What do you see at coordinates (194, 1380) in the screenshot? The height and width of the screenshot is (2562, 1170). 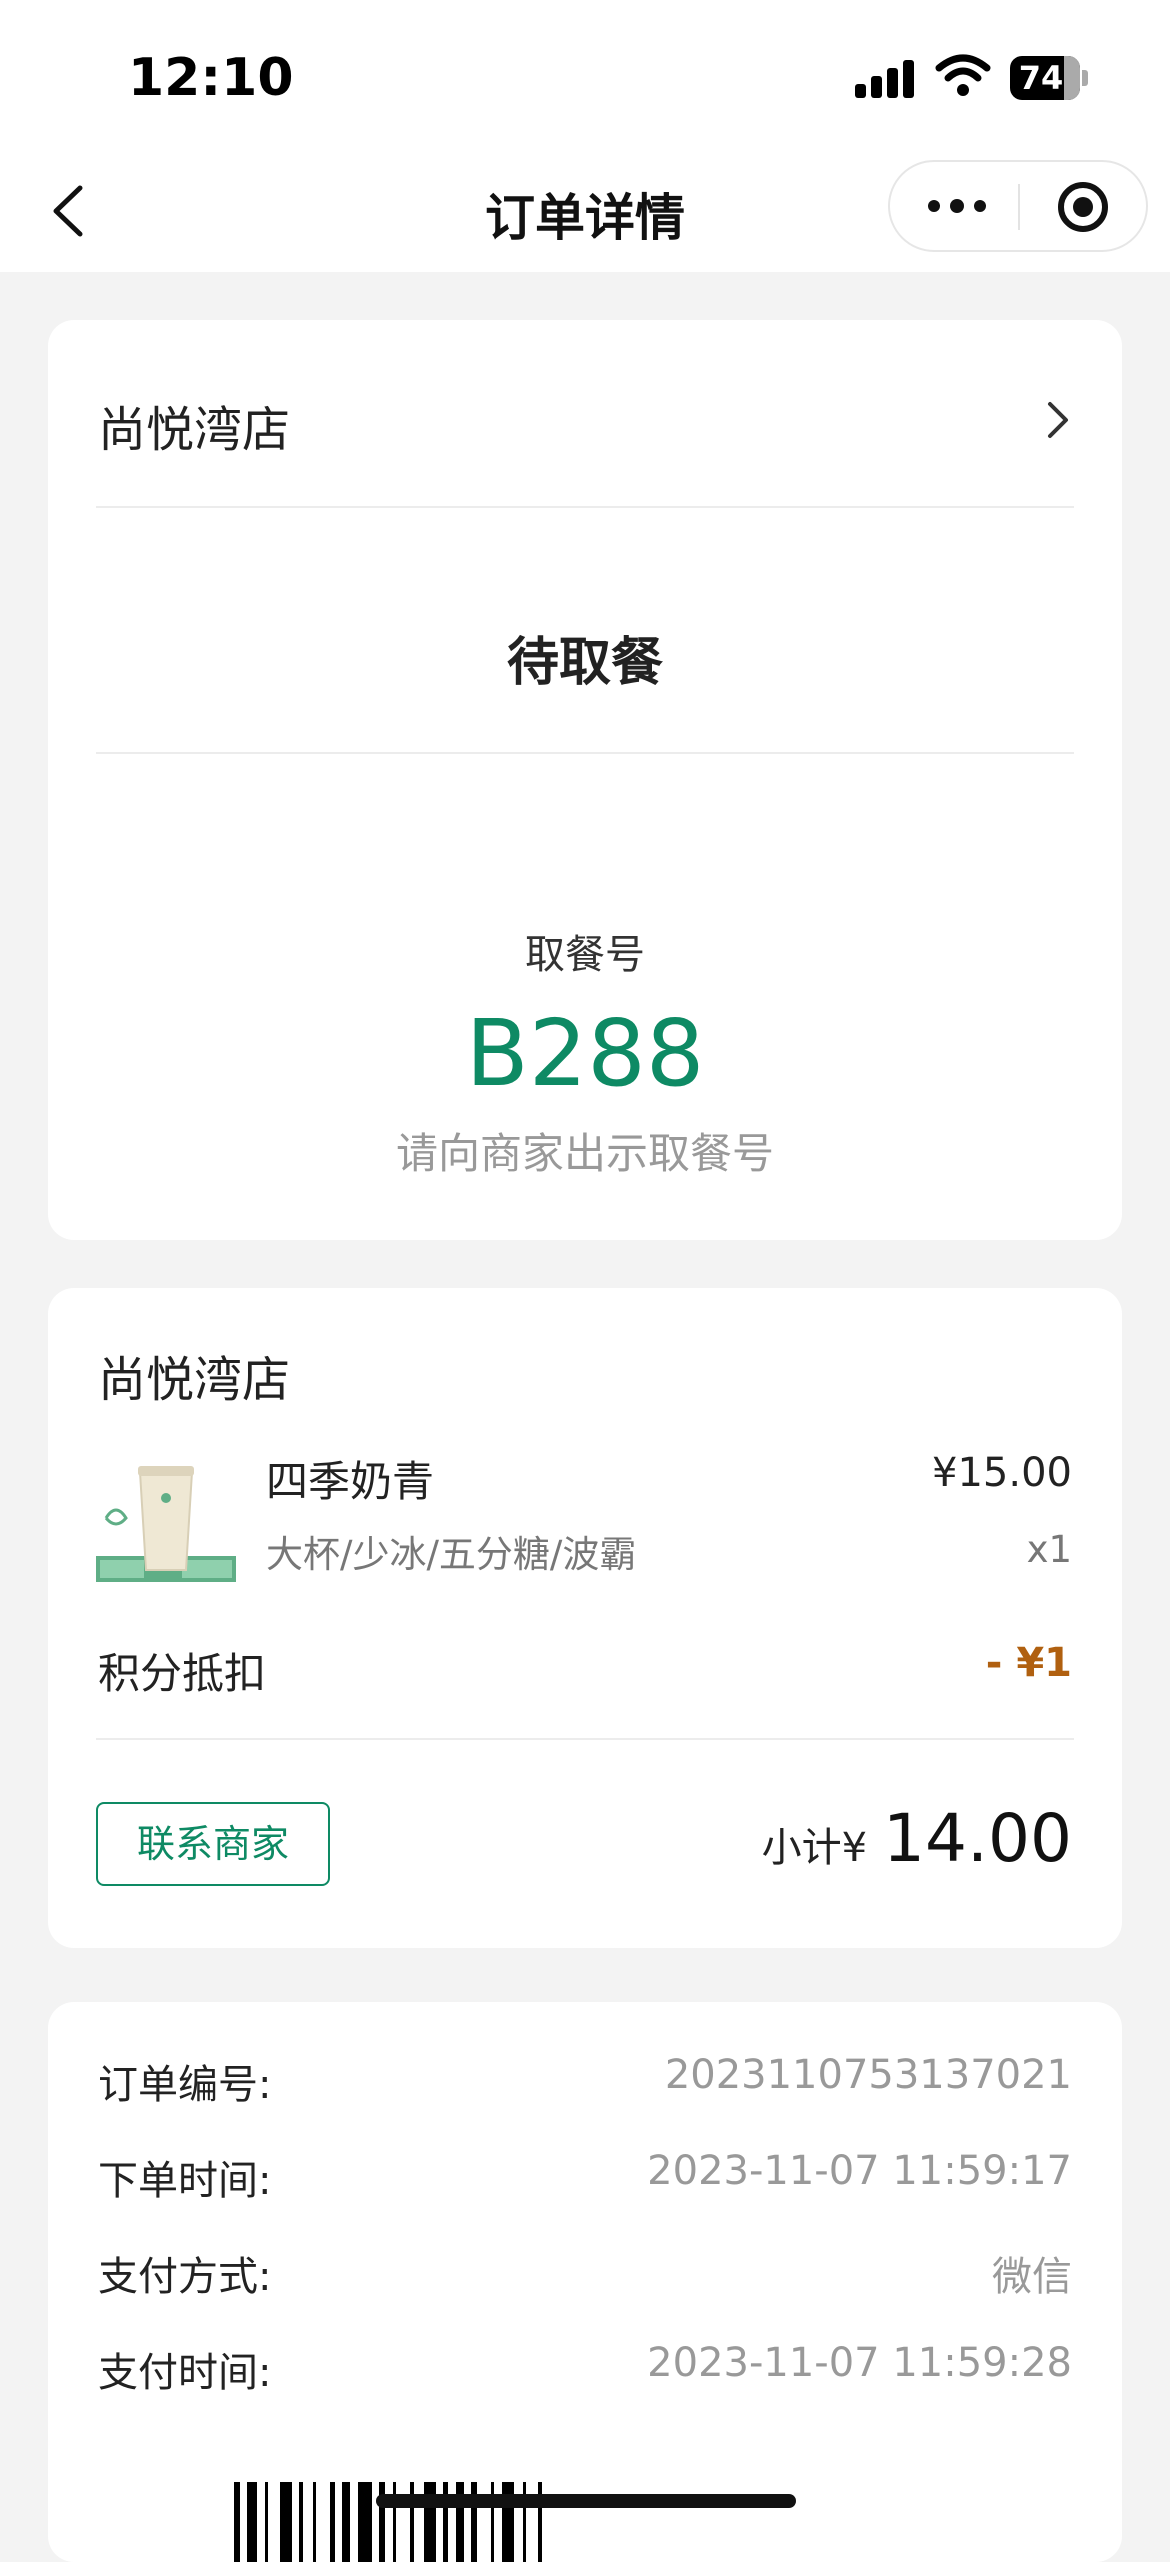 I see `items-store-name: 尚悦湾店` at bounding box center [194, 1380].